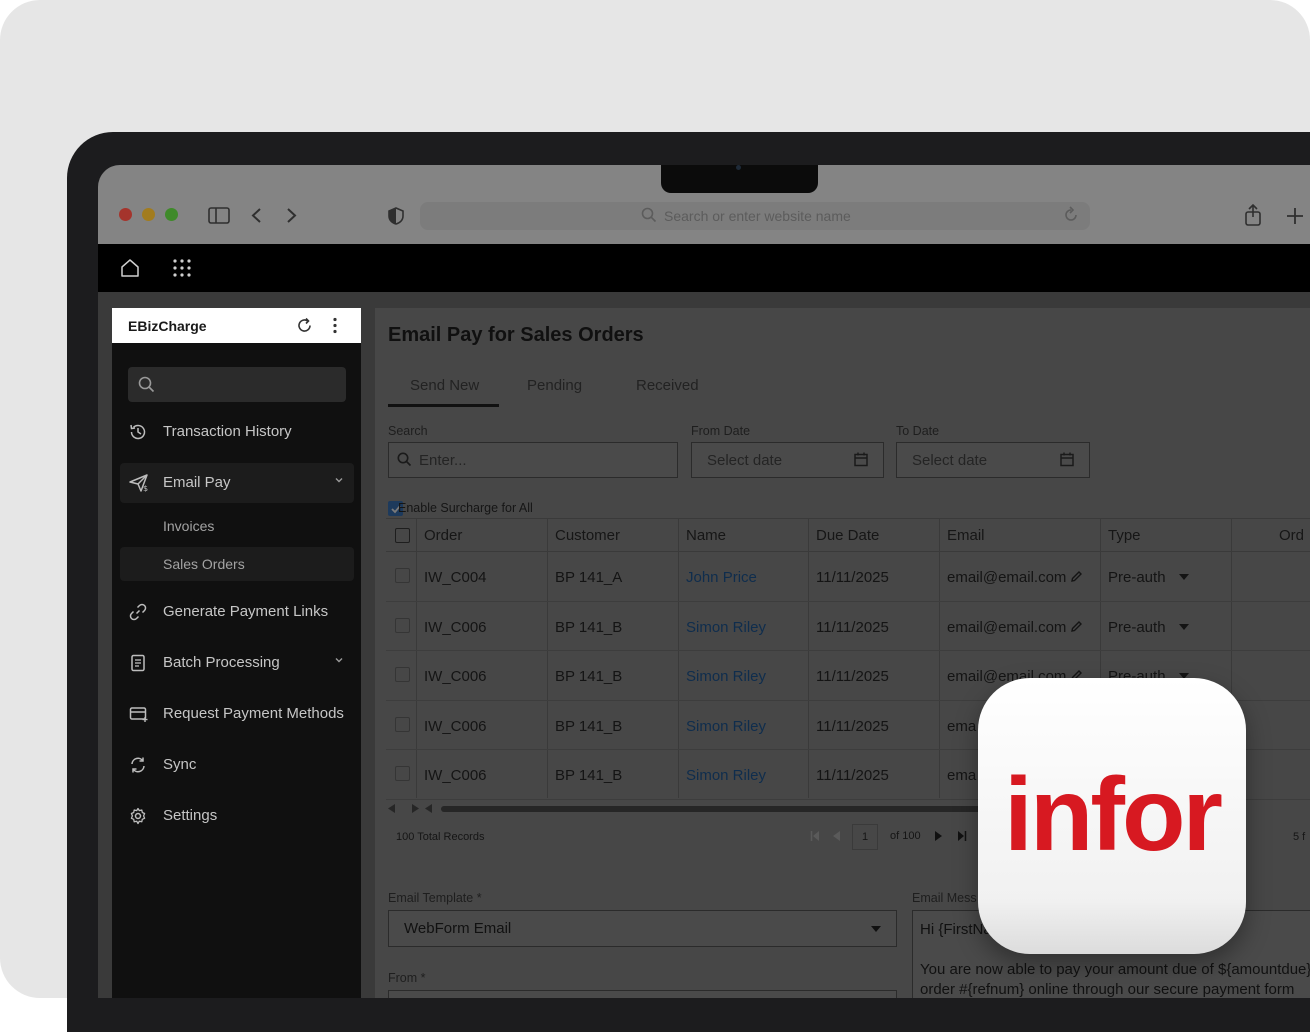 This screenshot has width=1310, height=1034. What do you see at coordinates (1124, 535) in the screenshot?
I see `column-header-type: Type` at bounding box center [1124, 535].